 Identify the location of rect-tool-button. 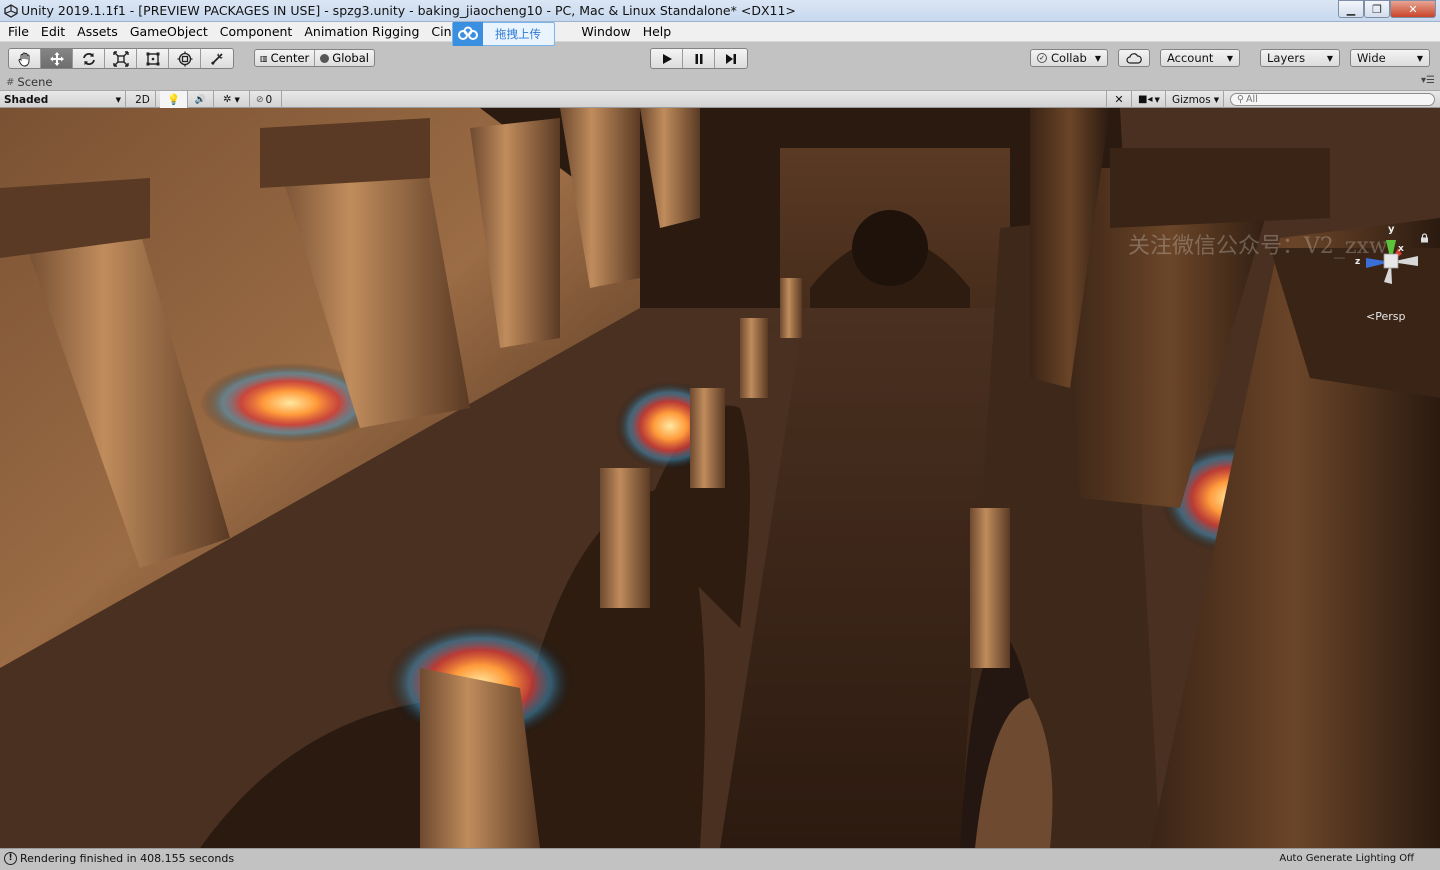
(153, 58).